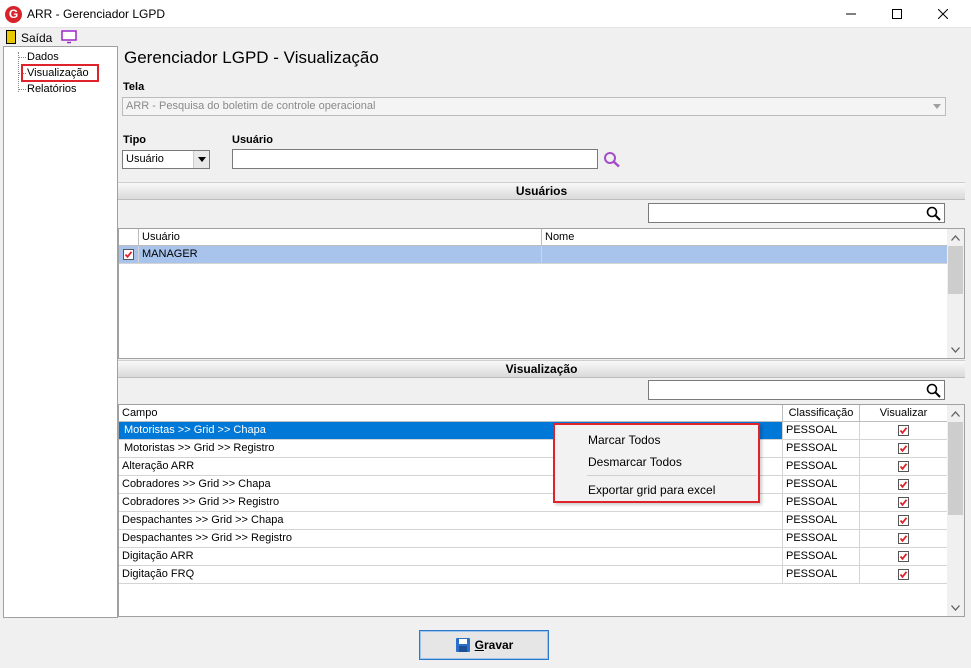  Describe the element at coordinates (541, 191) in the screenshot. I see `usuarios-section-header: Usuários` at that location.